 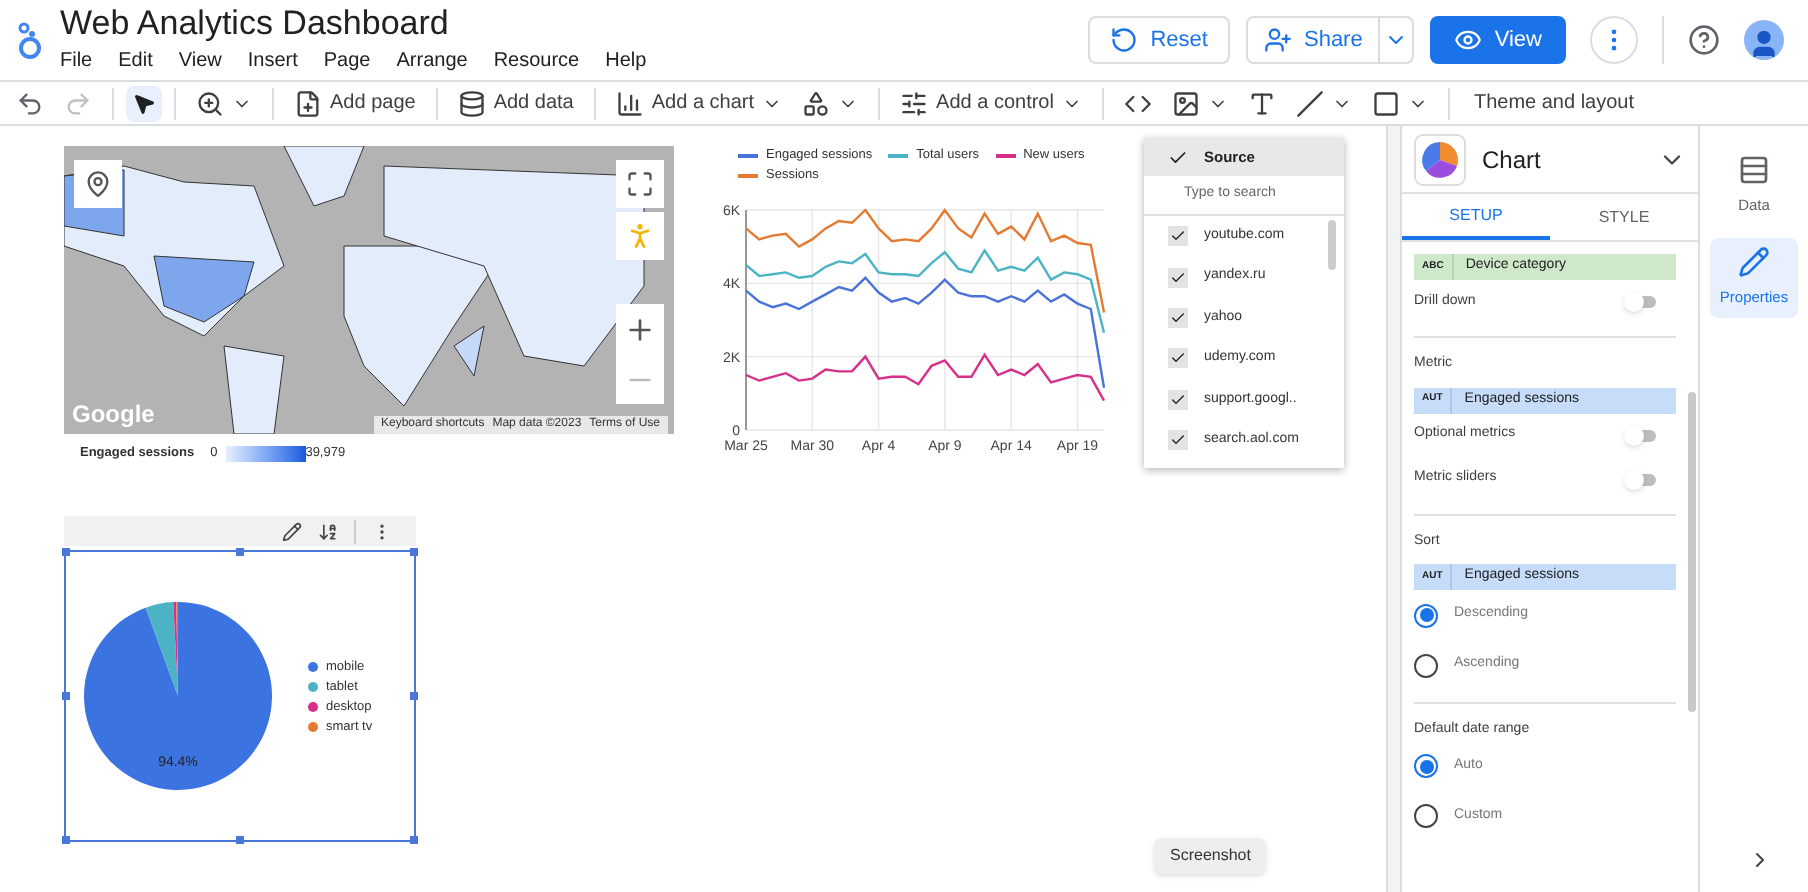 I want to click on undo-icon, so click(x=30, y=103).